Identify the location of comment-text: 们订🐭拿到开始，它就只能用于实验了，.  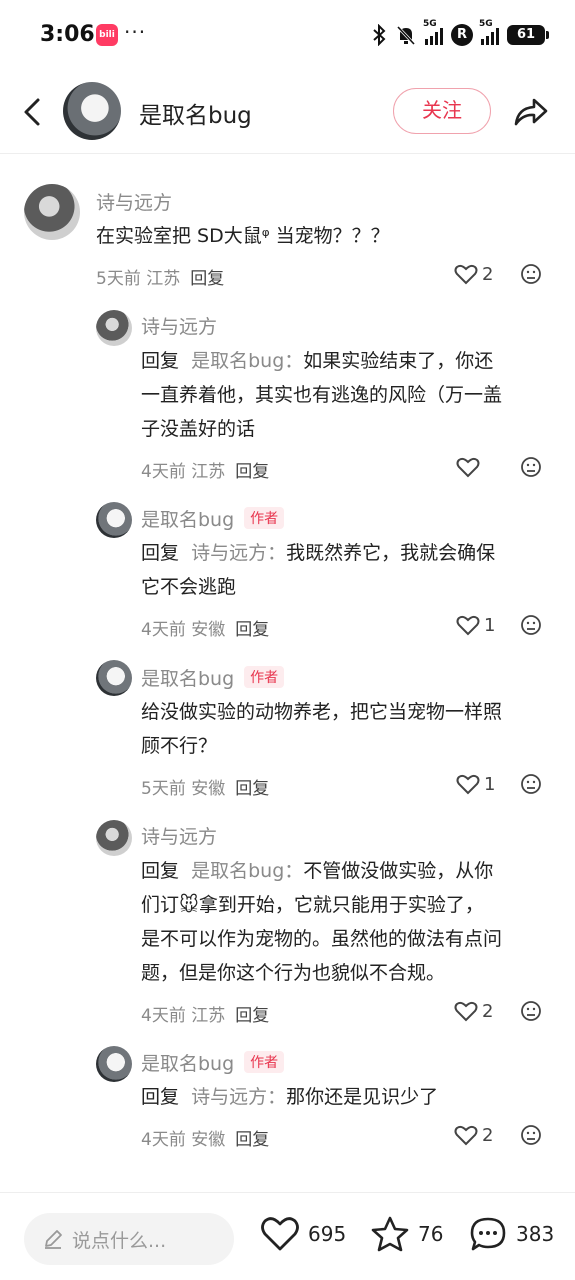
(312, 905).